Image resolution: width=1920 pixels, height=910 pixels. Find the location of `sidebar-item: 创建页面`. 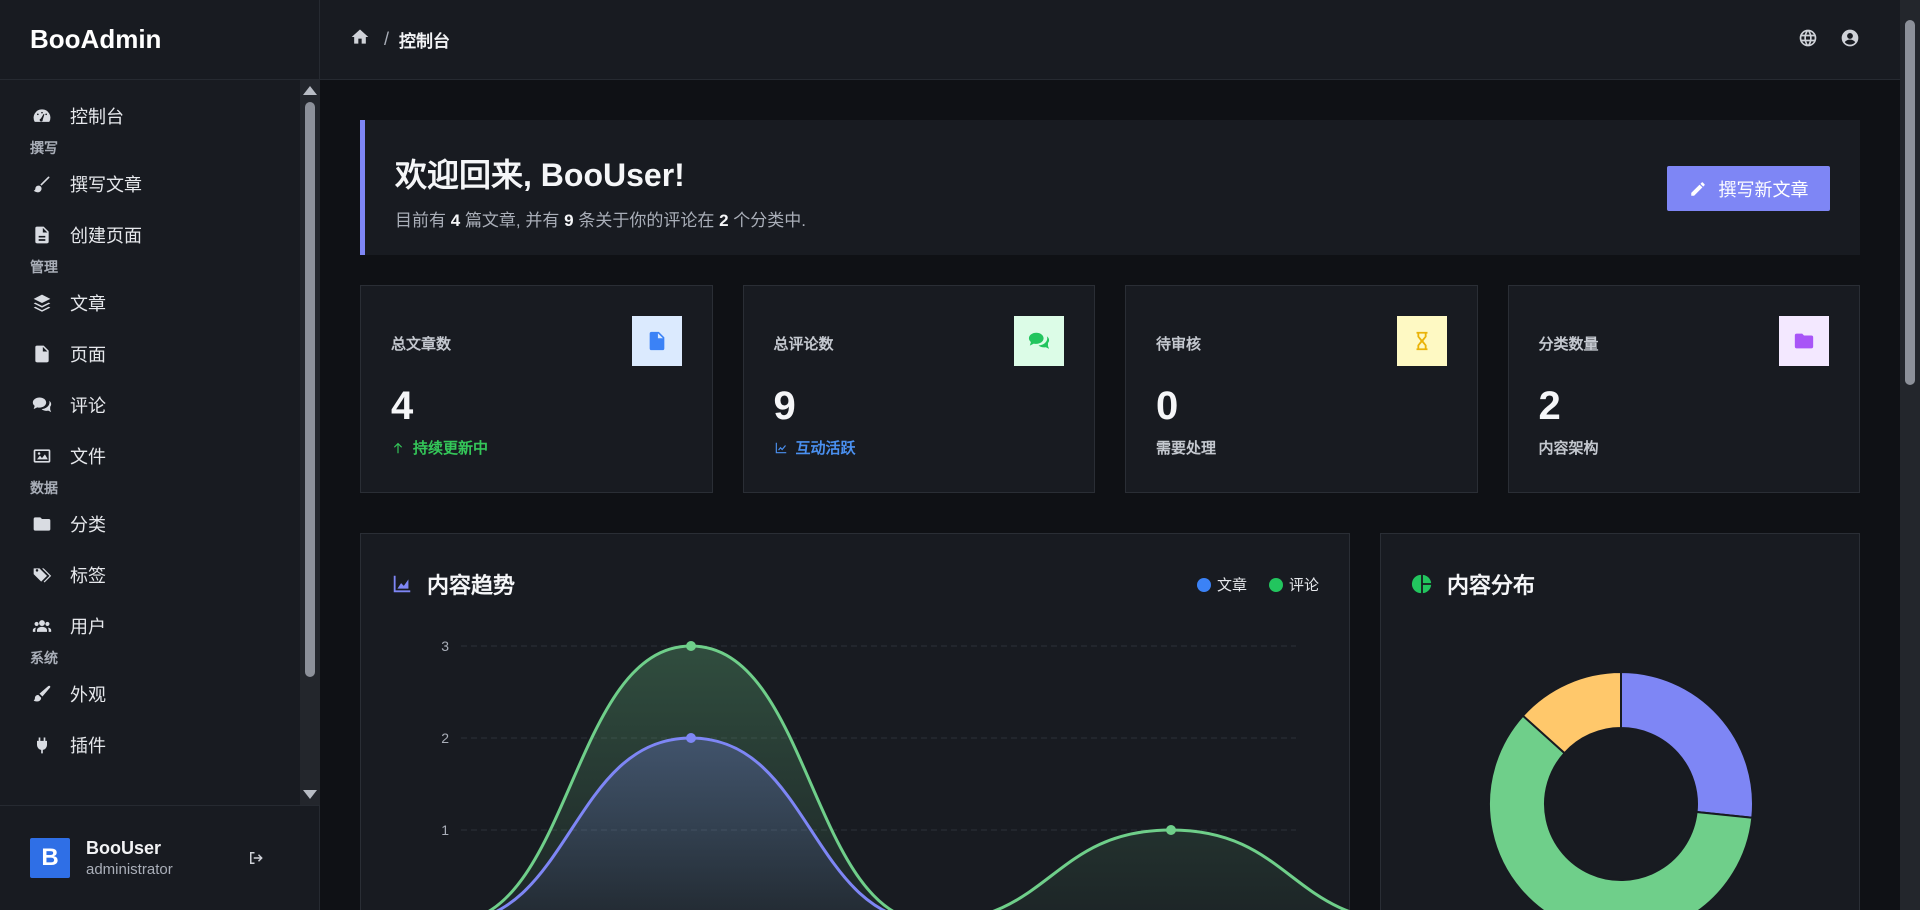

sidebar-item: 创建页面 is located at coordinates (150, 234).